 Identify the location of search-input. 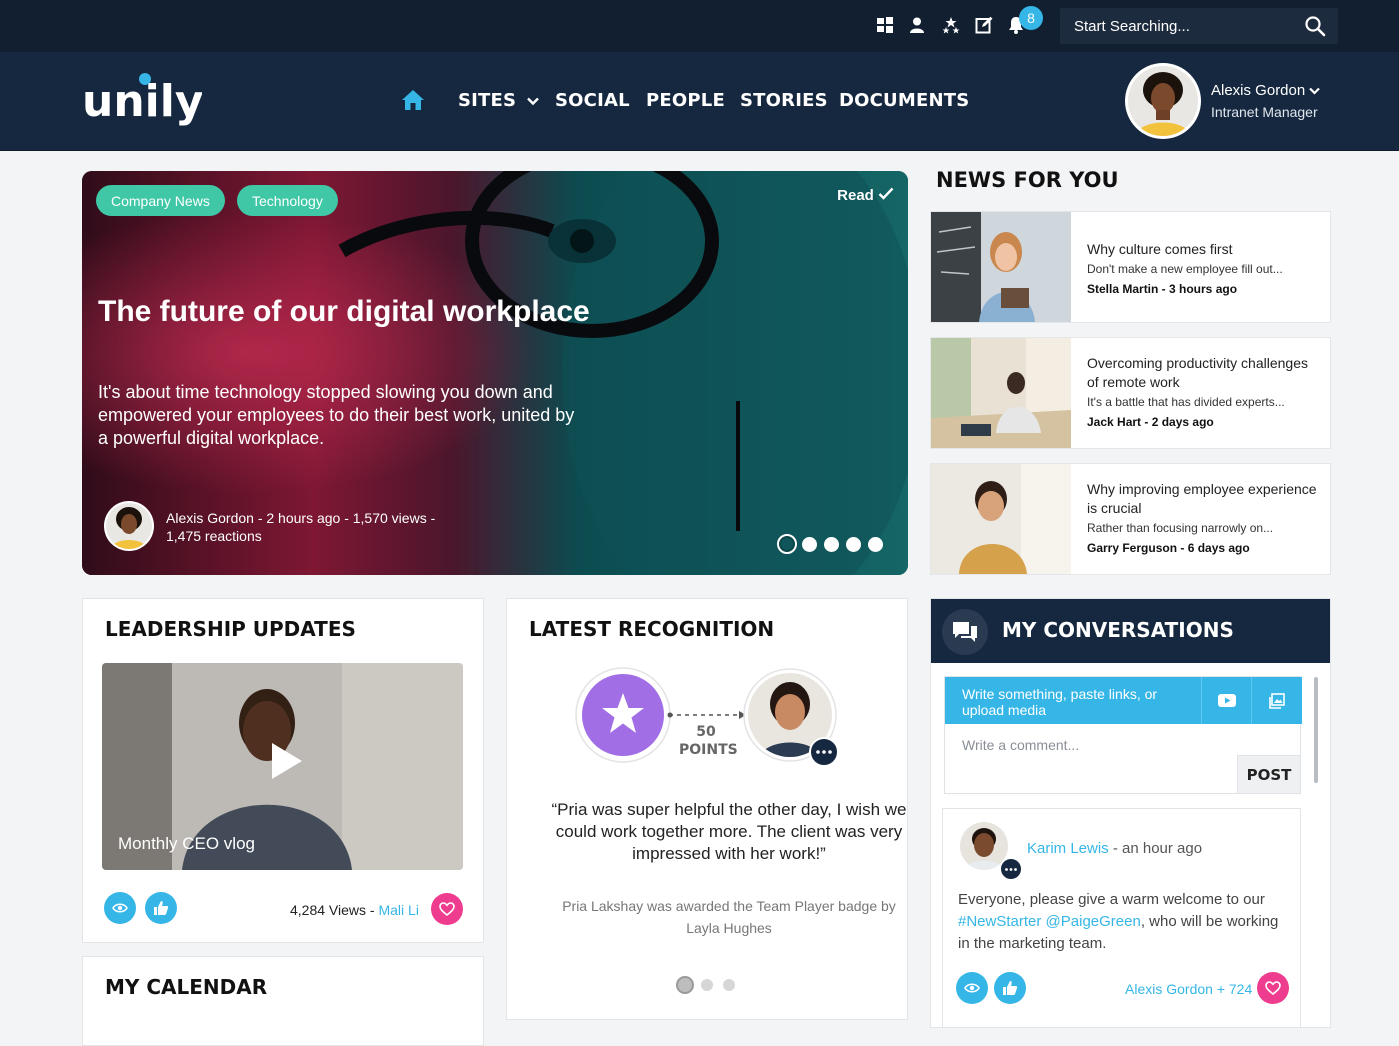
(1184, 26).